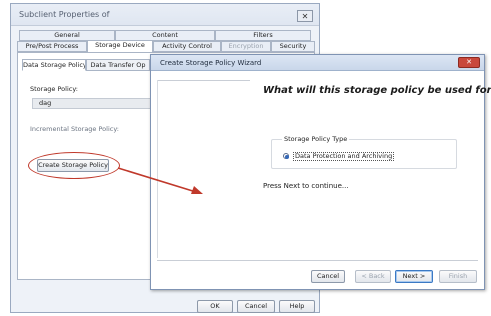  I want to click on arrow-shaft, so click(157, 180).